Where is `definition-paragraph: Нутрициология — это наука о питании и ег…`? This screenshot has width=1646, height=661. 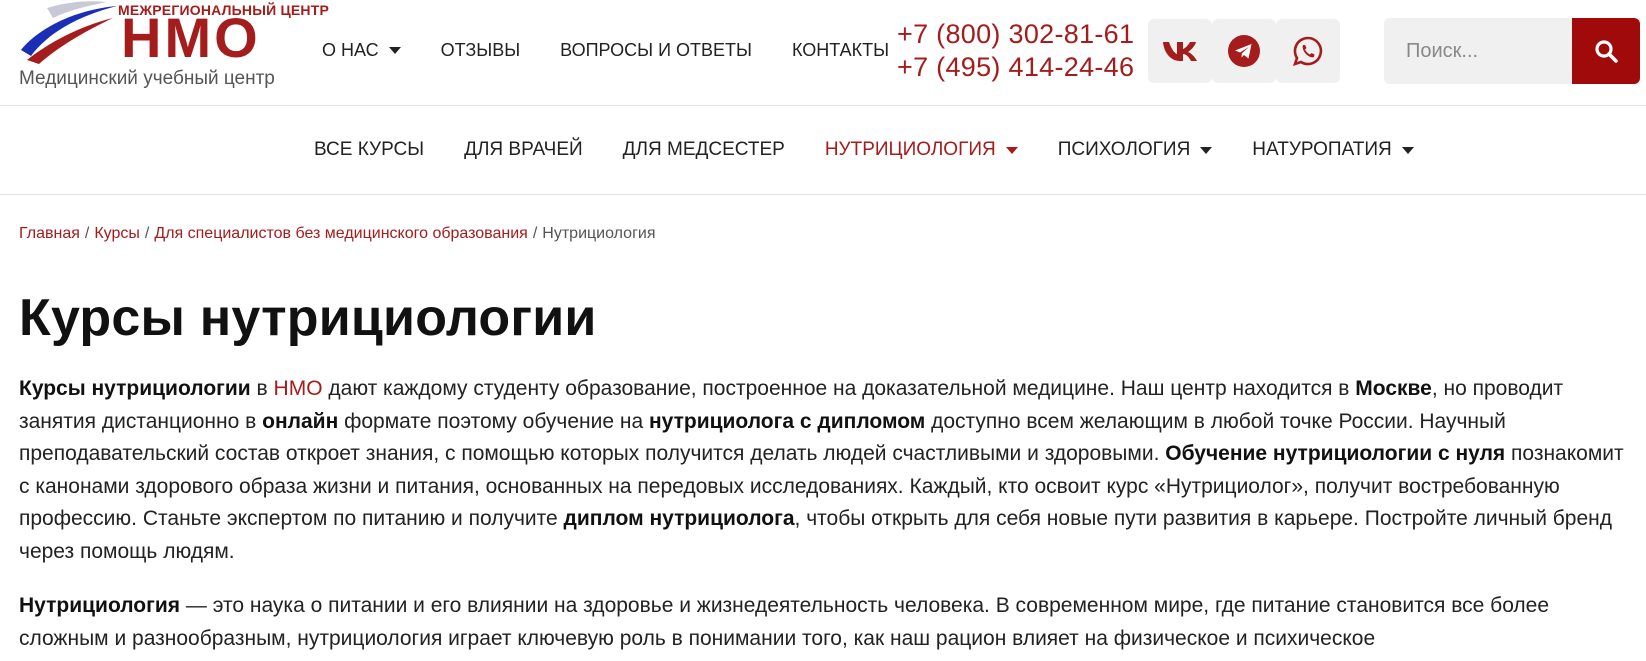
definition-paragraph: Нутрициология — это наука о питании и ег… is located at coordinates (829, 622).